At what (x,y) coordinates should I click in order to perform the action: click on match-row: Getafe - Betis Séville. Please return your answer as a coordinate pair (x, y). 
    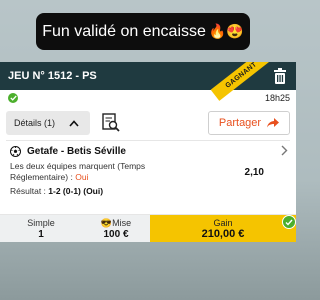
    Looking at the image, I should click on (148, 151).